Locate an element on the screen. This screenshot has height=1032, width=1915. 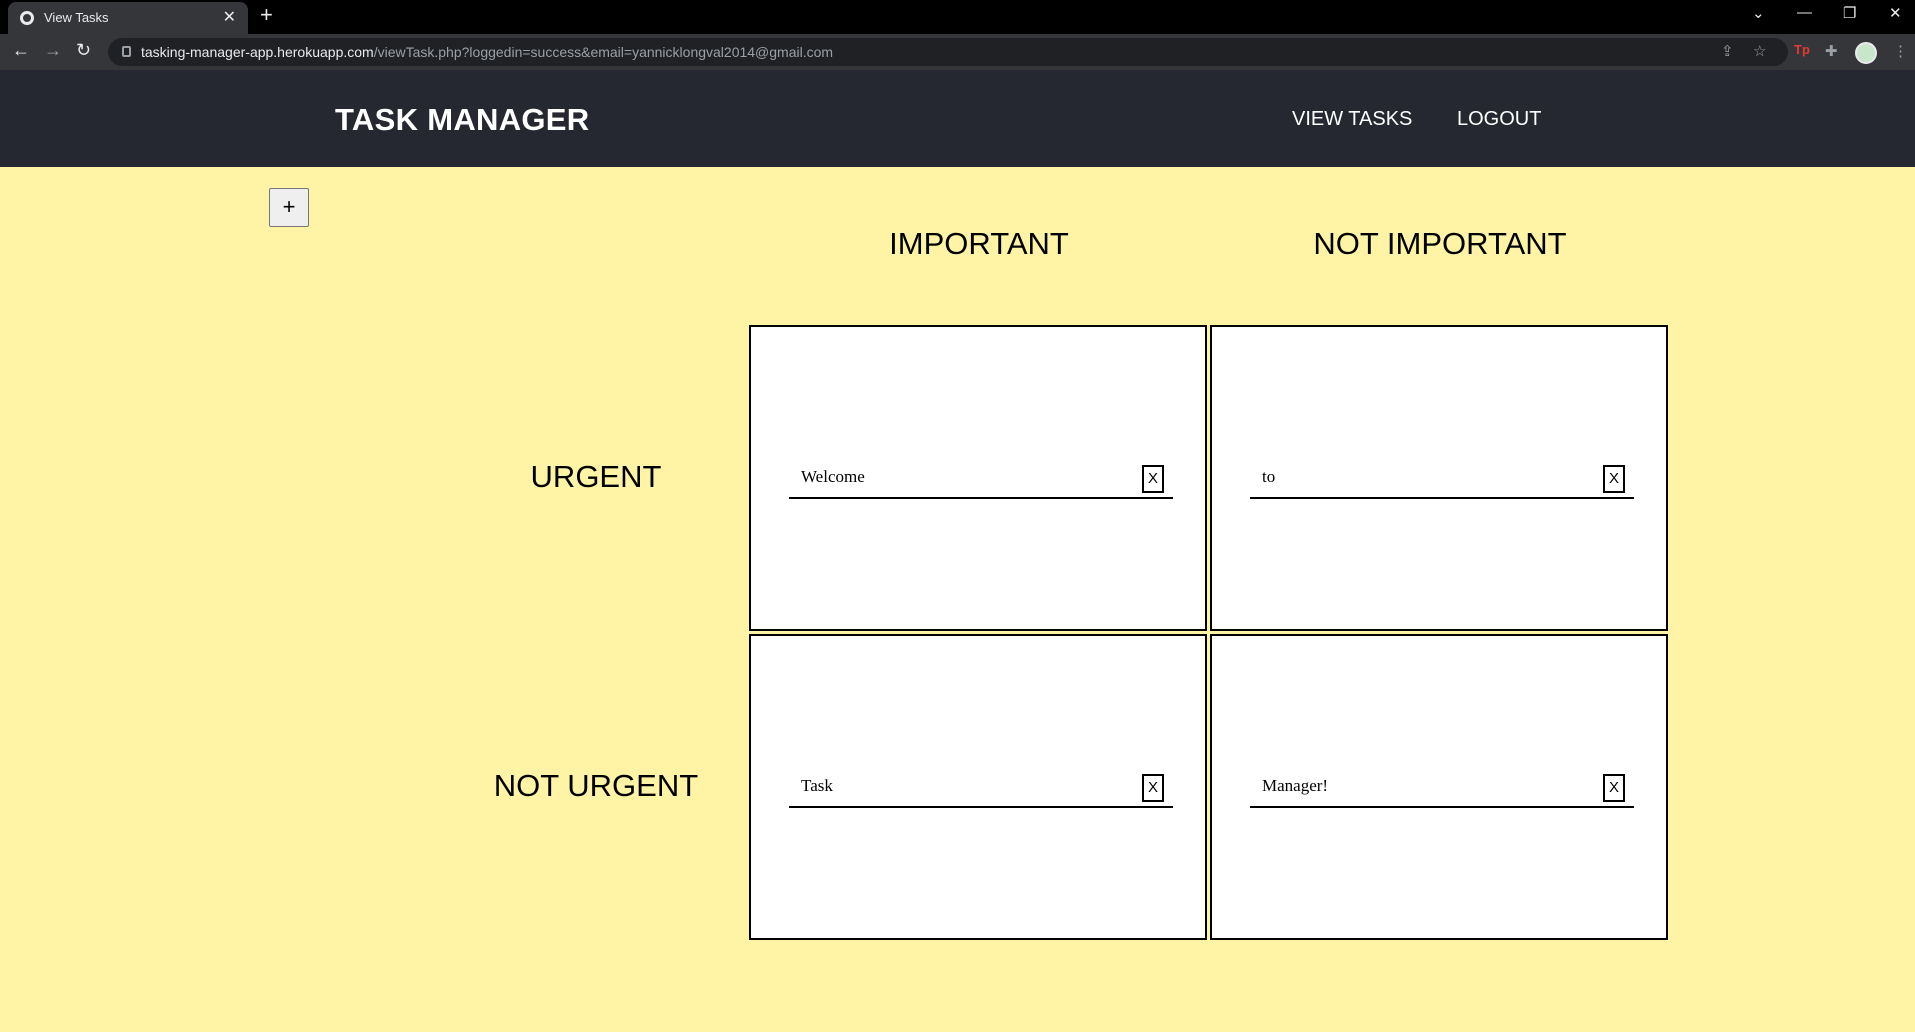
globe-icon is located at coordinates (27, 18).